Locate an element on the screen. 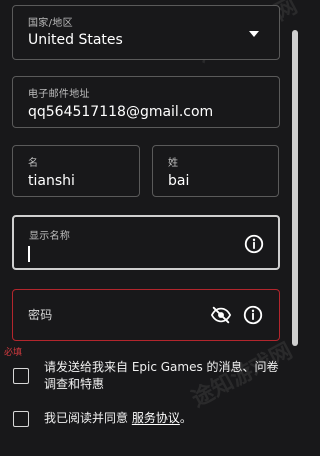 This screenshot has height=456, width=320. terms-consent-prefix: 我已阅读并同意 is located at coordinates (88, 418).